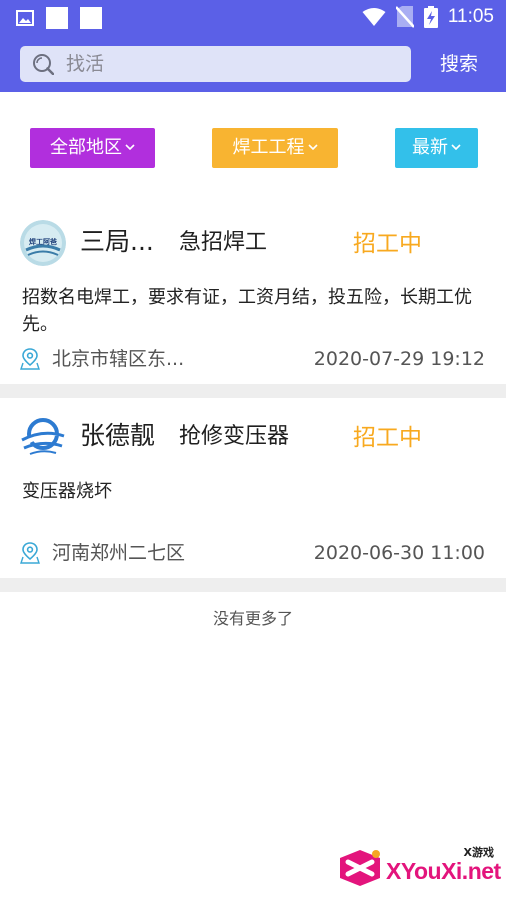  What do you see at coordinates (231, 64) in the screenshot?
I see `search-input` at bounding box center [231, 64].